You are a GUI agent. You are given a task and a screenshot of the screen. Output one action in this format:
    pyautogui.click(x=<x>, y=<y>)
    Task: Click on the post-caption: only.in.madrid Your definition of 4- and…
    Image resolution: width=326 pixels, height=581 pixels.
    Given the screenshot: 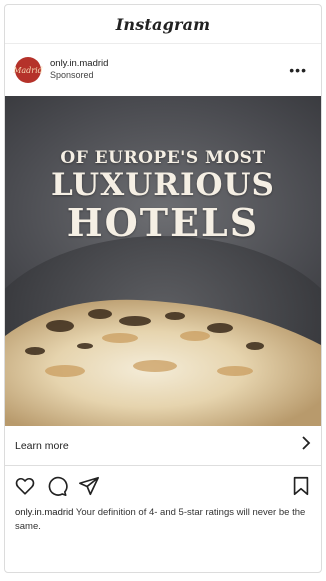 What is the action you would take?
    pyautogui.click(x=163, y=520)
    